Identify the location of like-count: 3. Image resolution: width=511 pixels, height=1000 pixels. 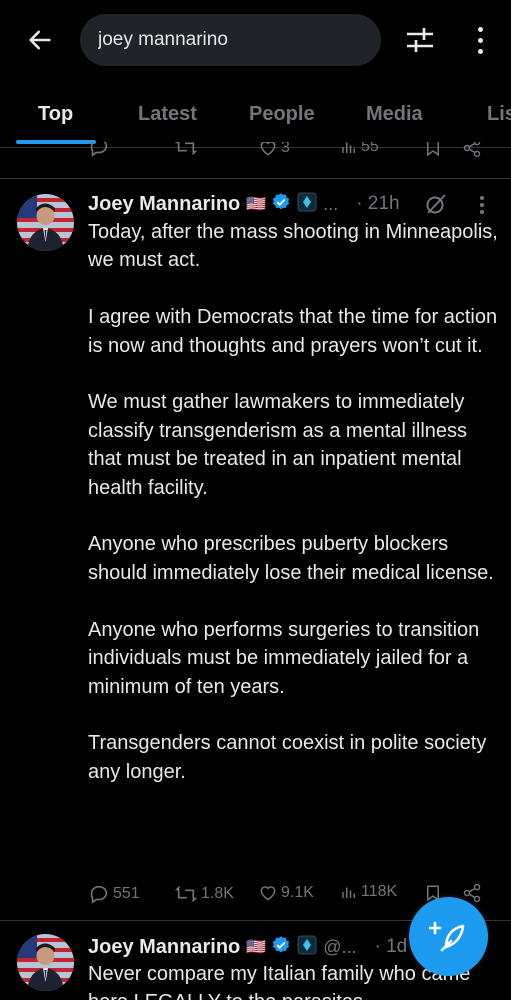
(285, 149).